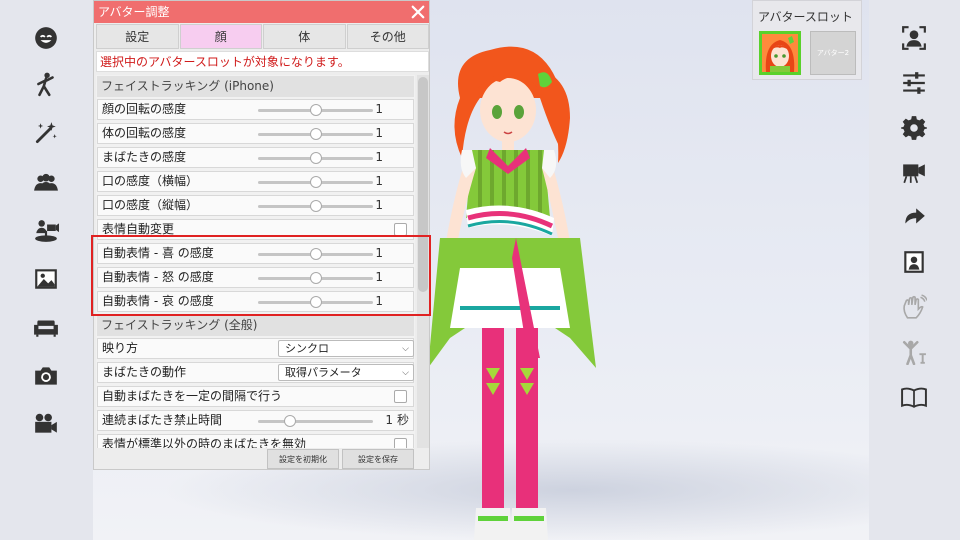 Image resolution: width=960 pixels, height=540 pixels. What do you see at coordinates (204, 442) in the screenshot?
I see `setting-label: 表情が標準以外の時のまばたきを無効` at bounding box center [204, 442].